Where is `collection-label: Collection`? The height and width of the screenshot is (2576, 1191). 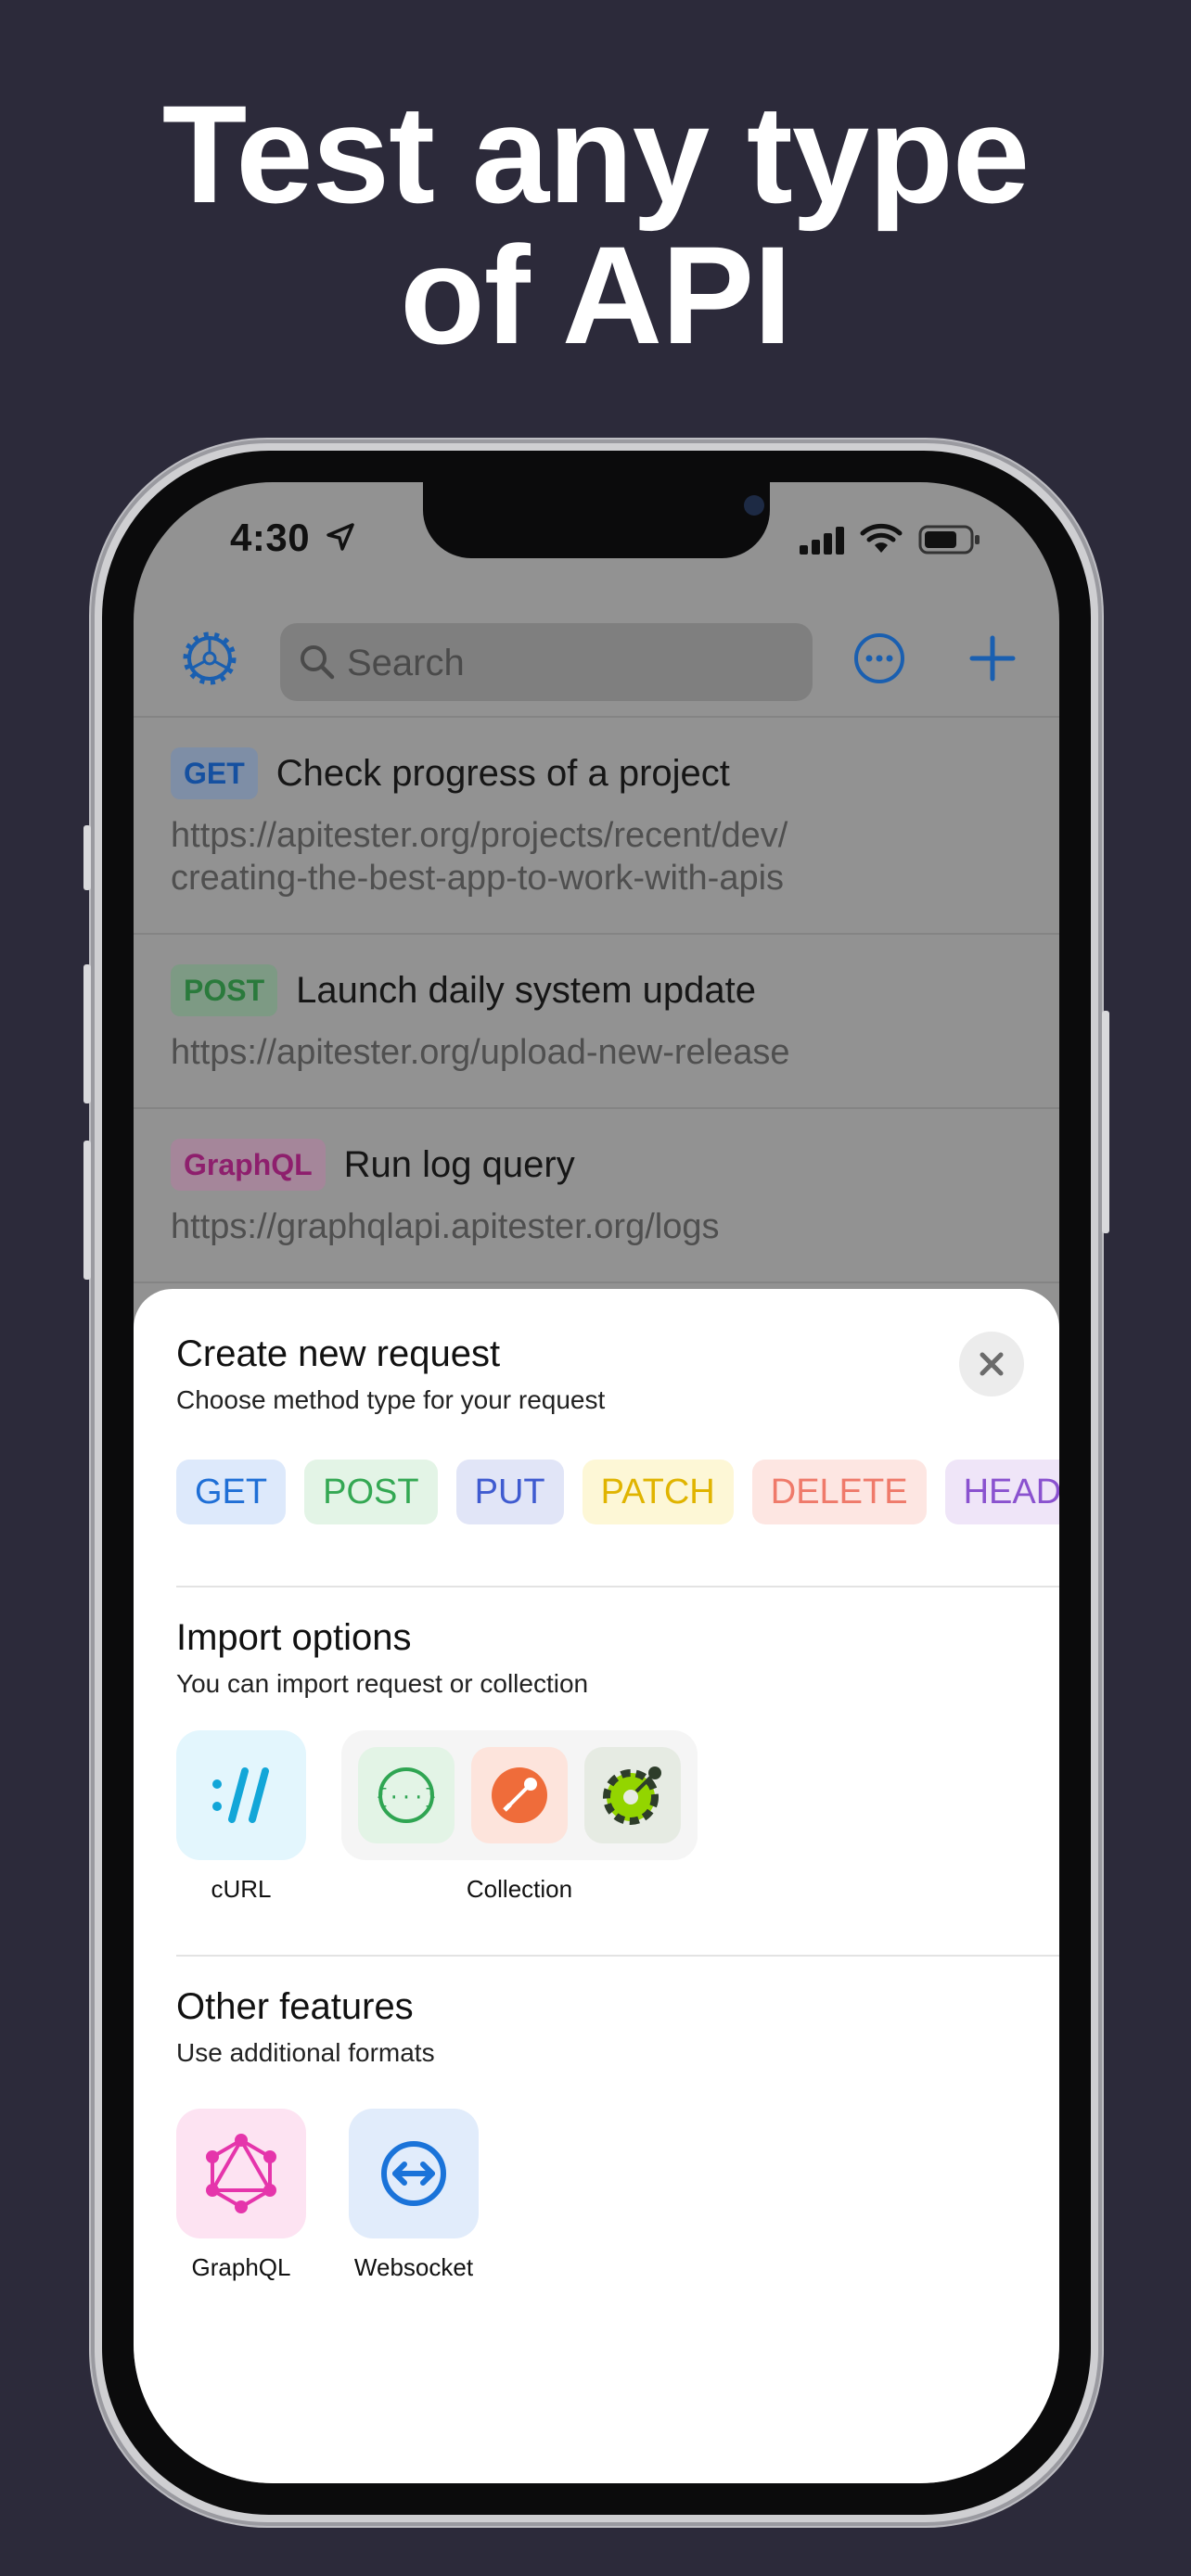 collection-label: Collection is located at coordinates (519, 1889).